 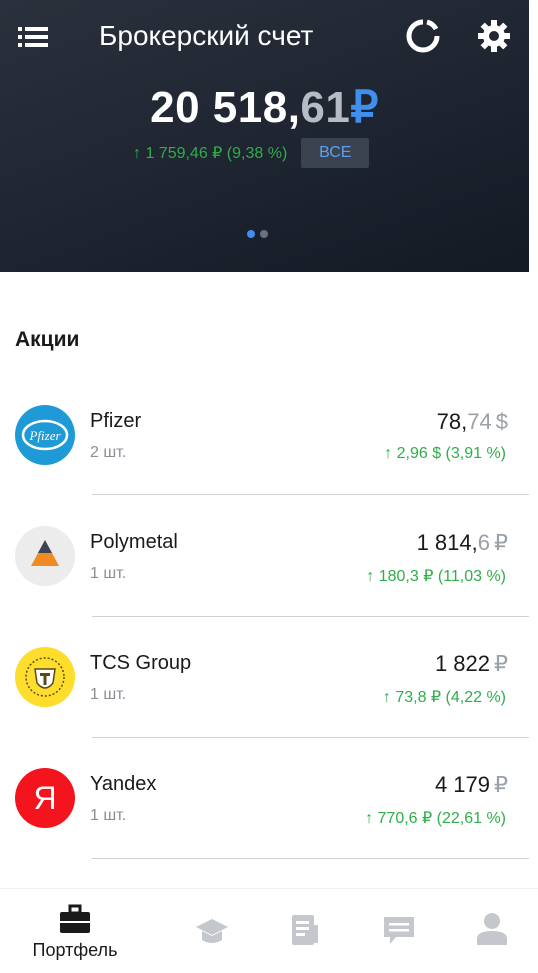 What do you see at coordinates (206, 35) in the screenshot?
I see `page-title: Брокерский счет` at bounding box center [206, 35].